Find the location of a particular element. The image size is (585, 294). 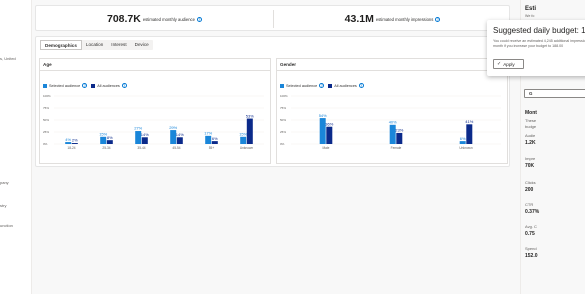

category-label: 25-34 is located at coordinates (106, 148).